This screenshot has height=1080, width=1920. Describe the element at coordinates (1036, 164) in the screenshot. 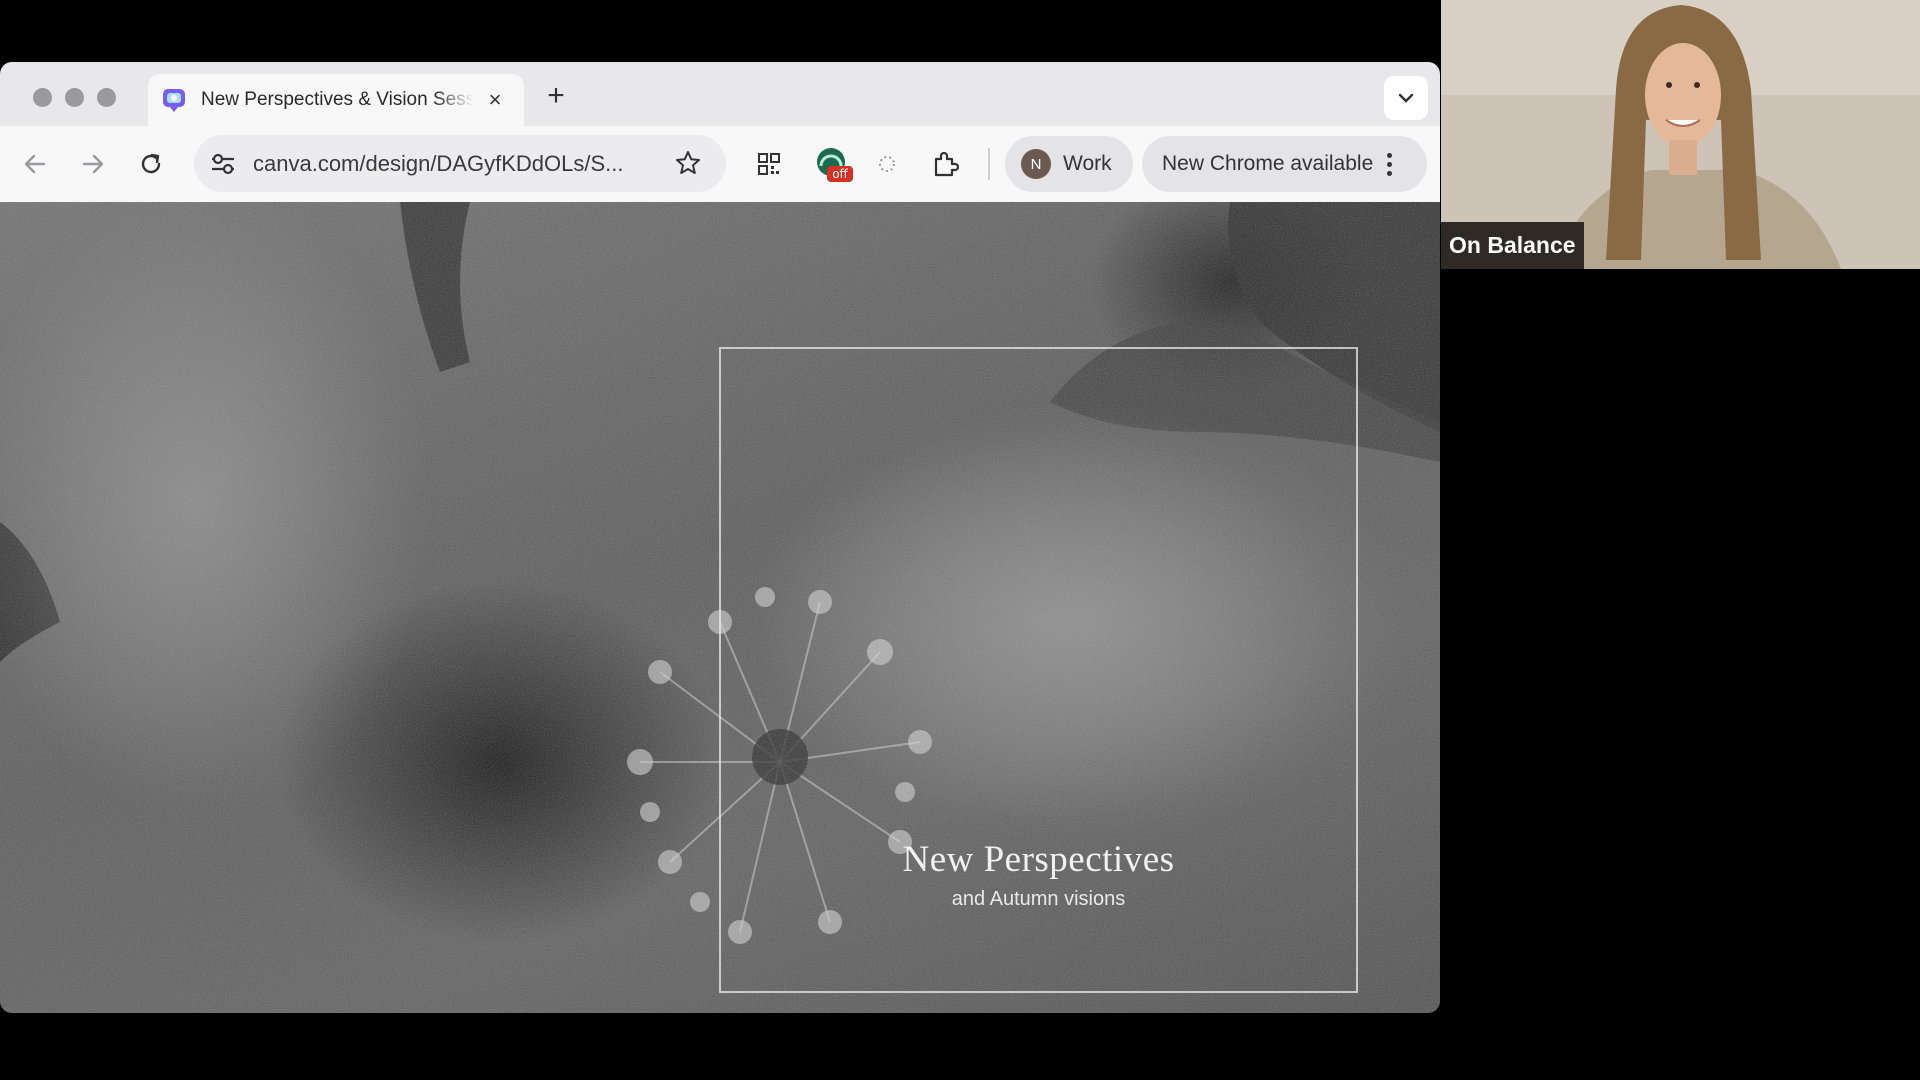

I see `avatar: N` at that location.